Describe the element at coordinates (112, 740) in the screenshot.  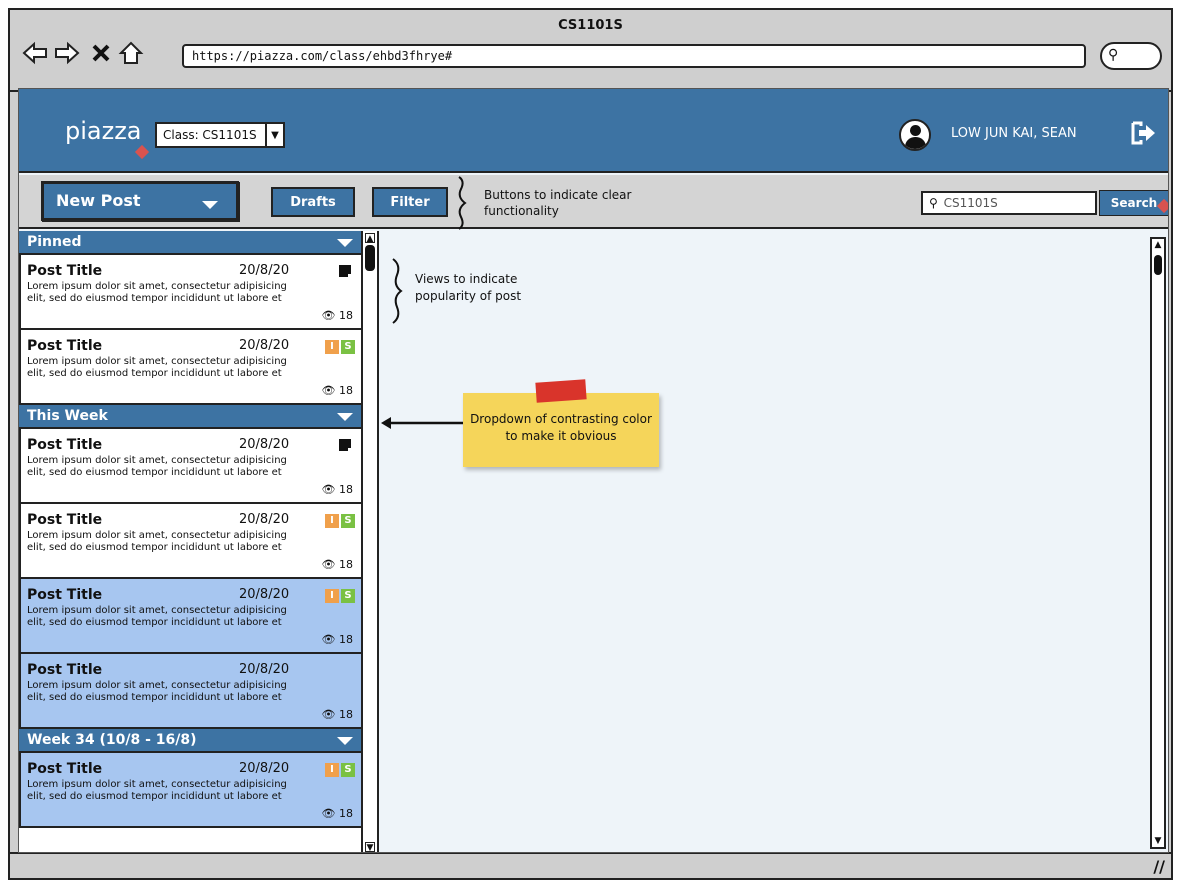
I see `section-label: Week 34 (10/8 - 16/8)` at that location.